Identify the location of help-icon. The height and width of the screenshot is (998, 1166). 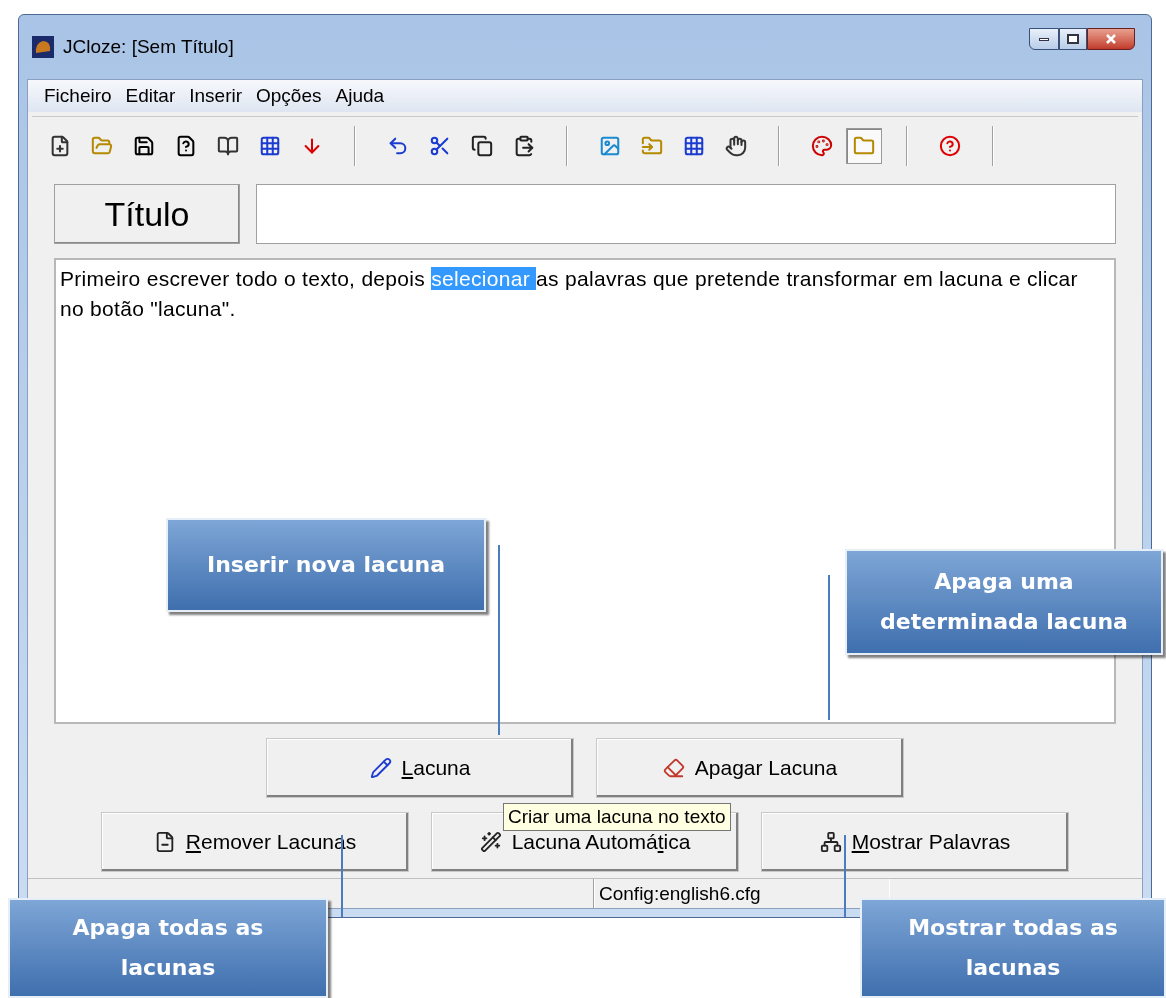
(950, 145).